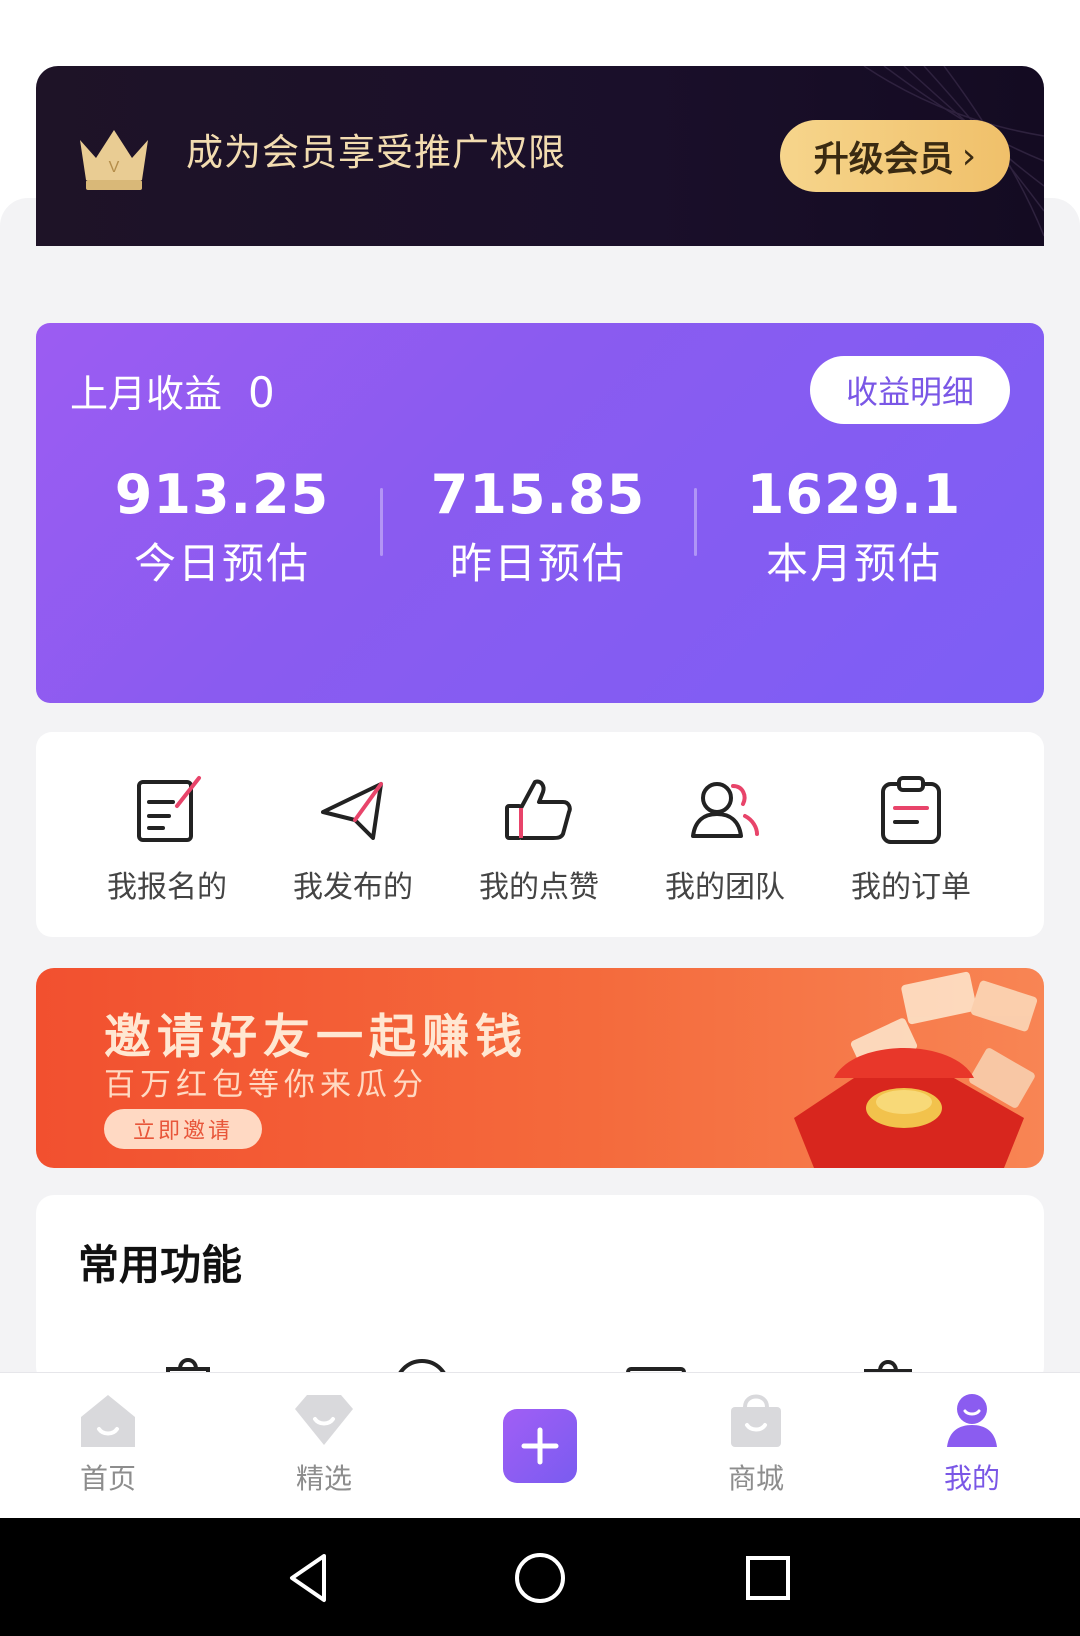 The image size is (1080, 1636). What do you see at coordinates (725, 887) in the screenshot?
I see `shortcut-label: 我的团队` at bounding box center [725, 887].